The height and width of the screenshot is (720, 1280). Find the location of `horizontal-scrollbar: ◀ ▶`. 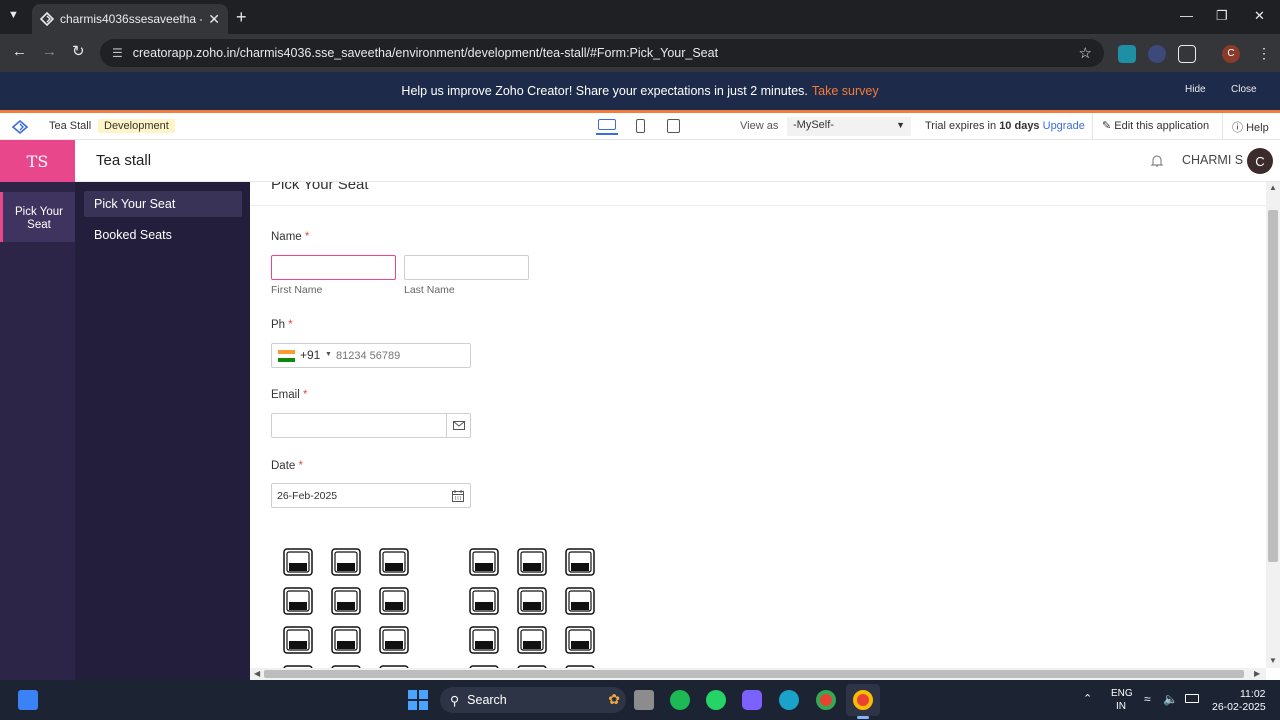

horizontal-scrollbar: ◀ ▶ is located at coordinates (758, 674).